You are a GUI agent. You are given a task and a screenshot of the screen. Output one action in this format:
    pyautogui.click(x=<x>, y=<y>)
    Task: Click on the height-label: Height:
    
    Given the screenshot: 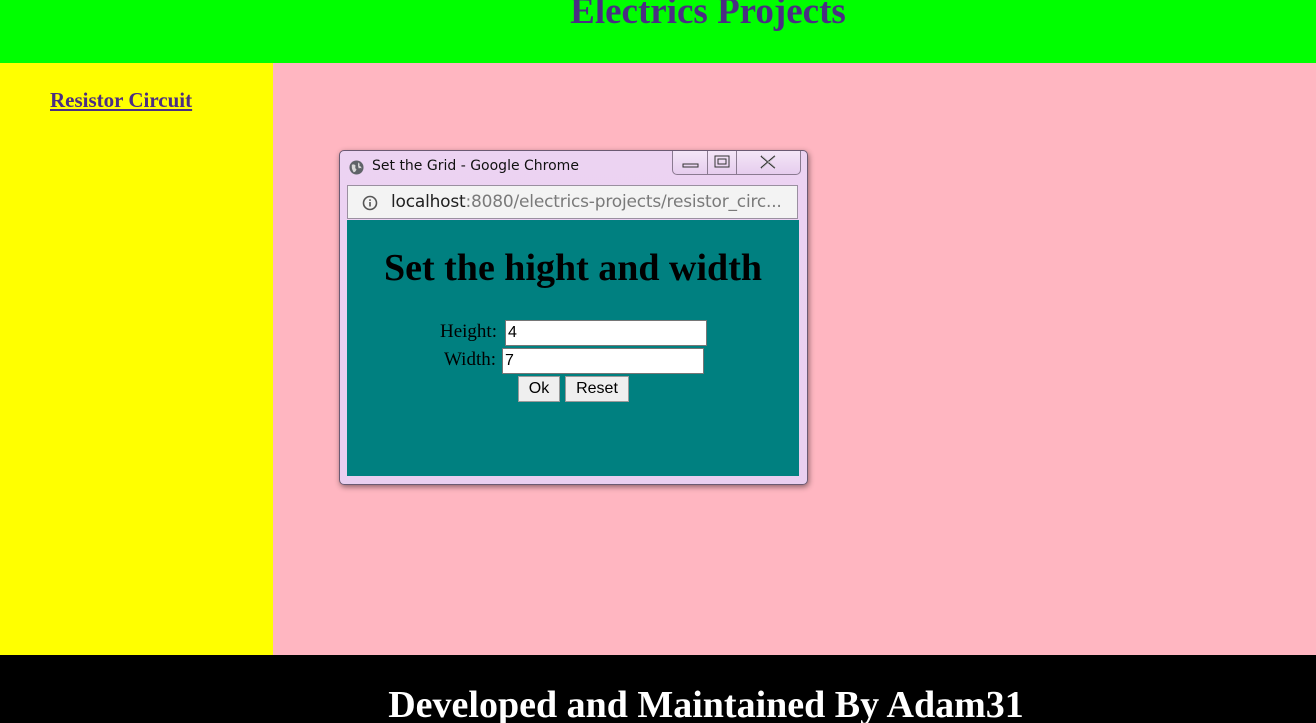 What is the action you would take?
    pyautogui.click(x=468, y=331)
    